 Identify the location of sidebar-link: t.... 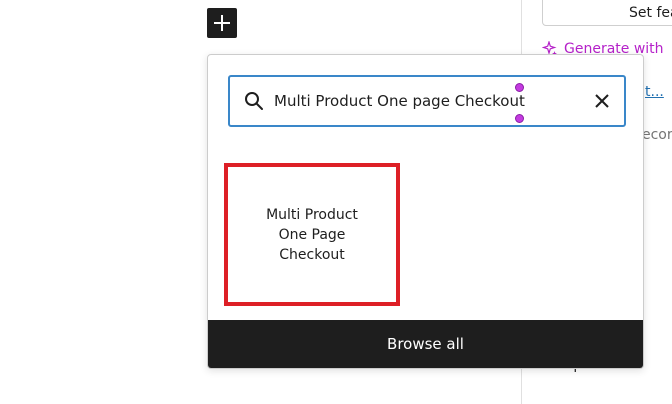
(654, 92).